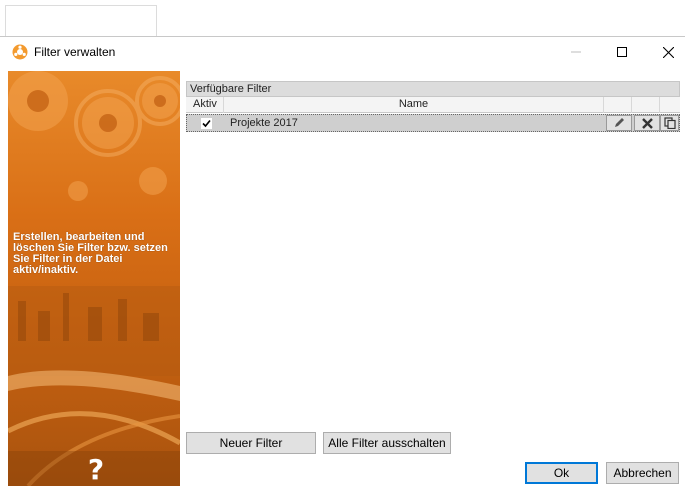  What do you see at coordinates (642, 473) in the screenshot?
I see `cancel-button: Abbrechen` at bounding box center [642, 473].